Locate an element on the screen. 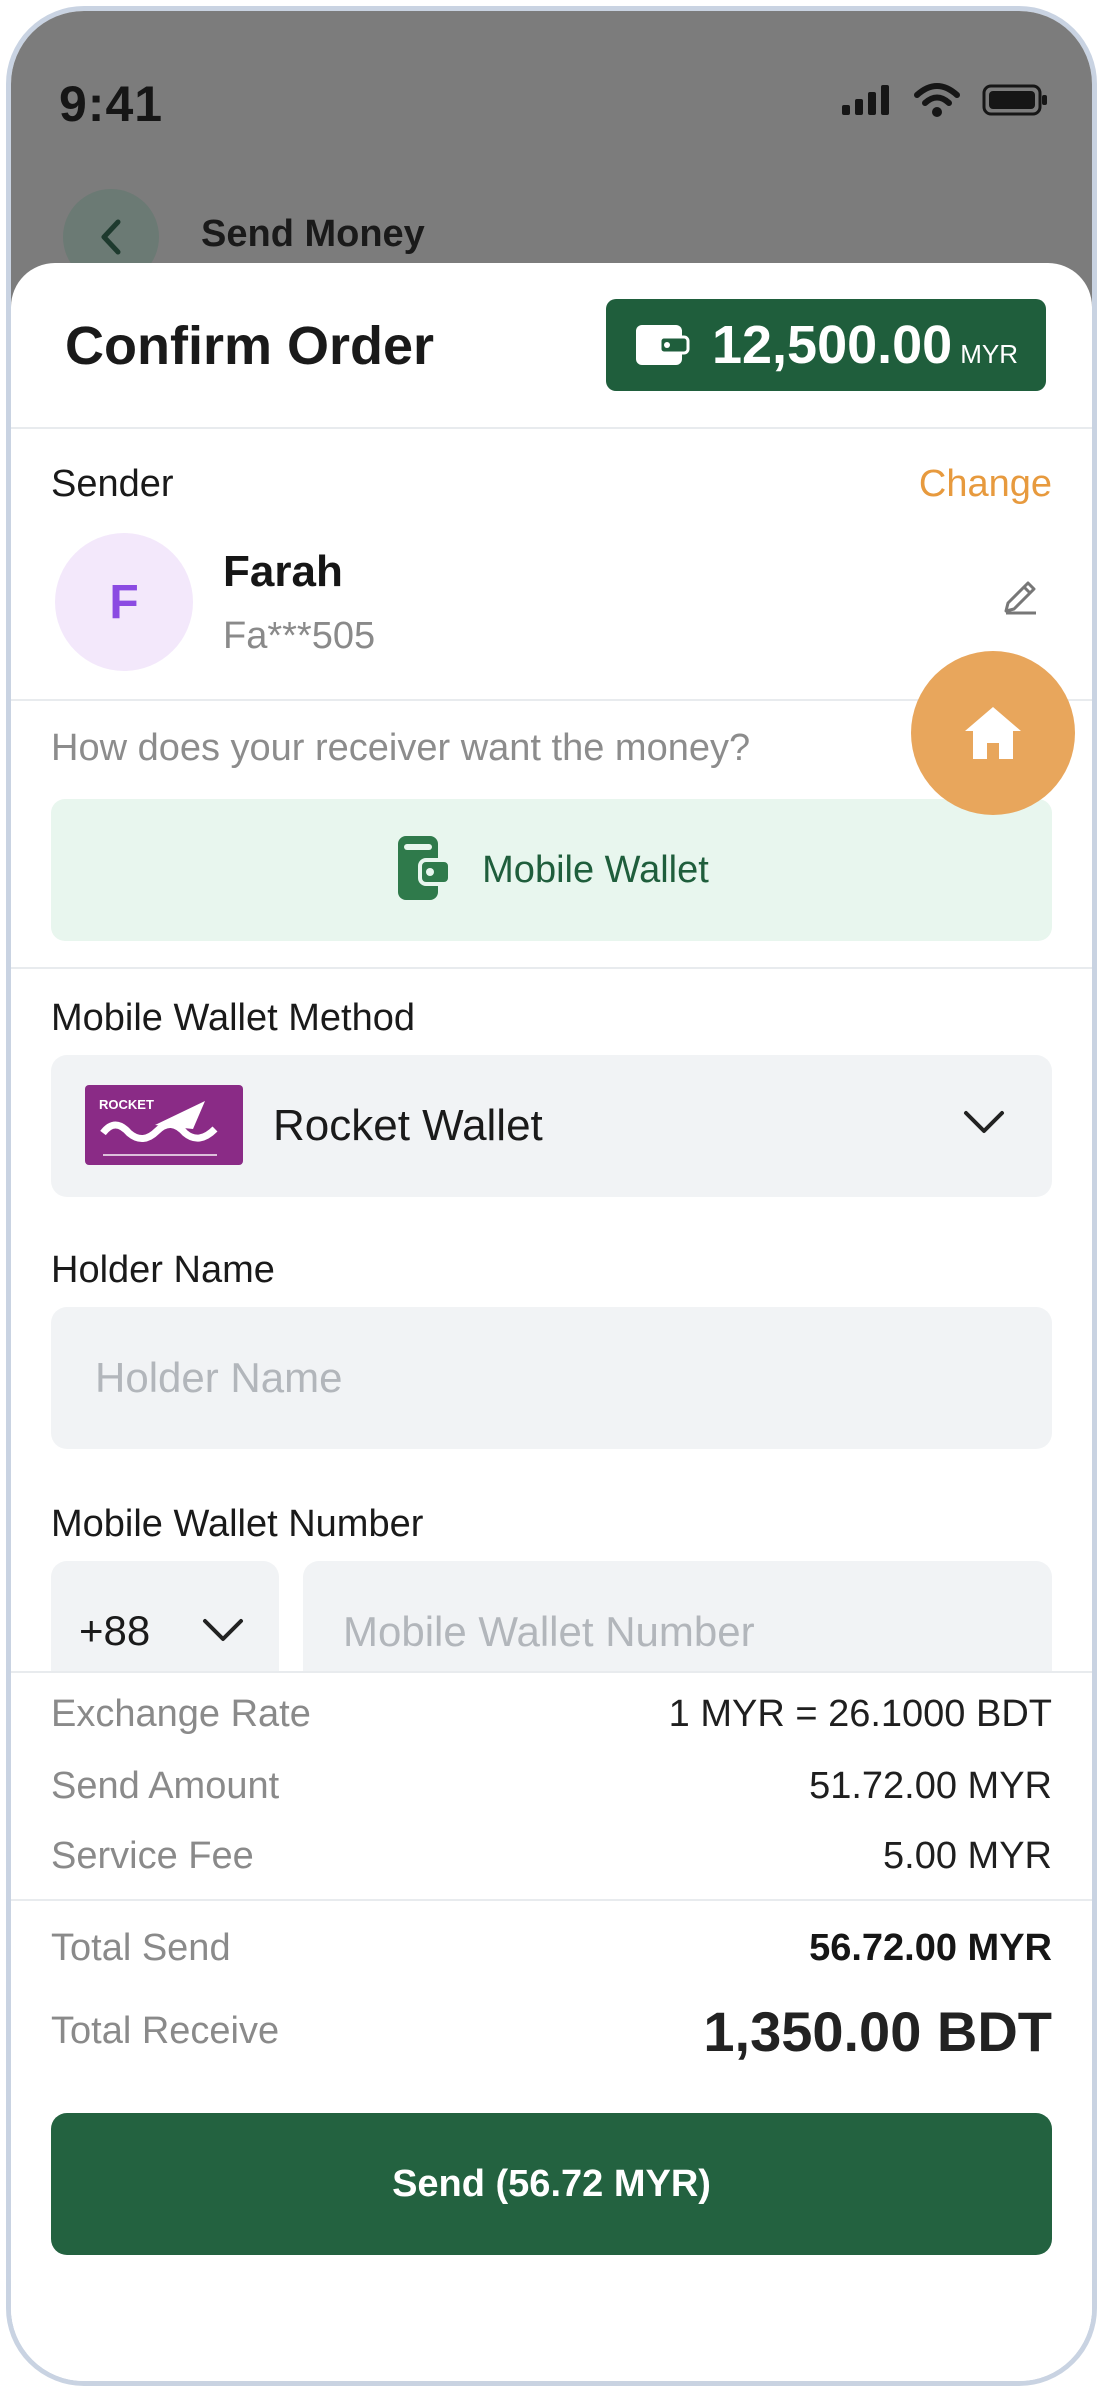 The width and height of the screenshot is (1103, 2392). balance-currency: MYR is located at coordinates (989, 354).